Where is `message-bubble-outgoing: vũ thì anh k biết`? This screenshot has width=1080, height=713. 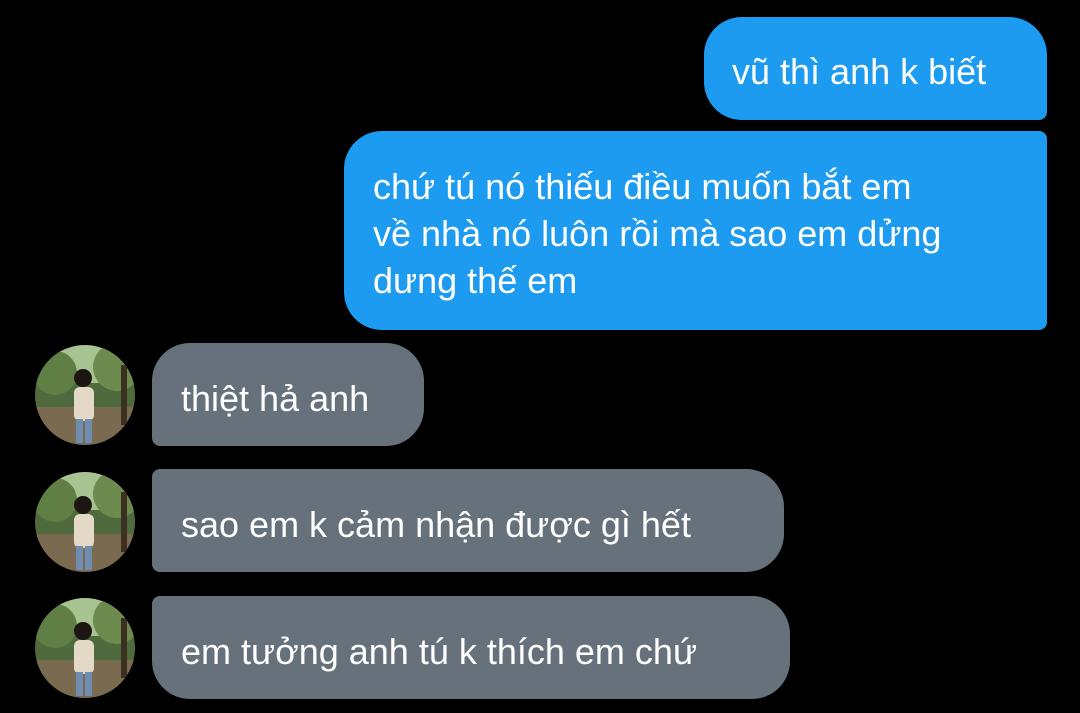 message-bubble-outgoing: vũ thì anh k biết is located at coordinates (875, 68).